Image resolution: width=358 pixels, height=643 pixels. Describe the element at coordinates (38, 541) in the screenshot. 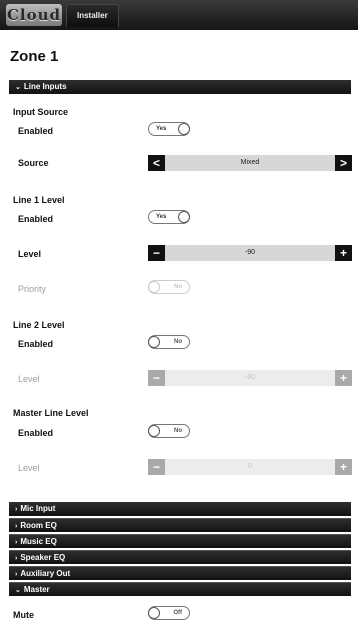

I see `section-label: Music EQ` at that location.